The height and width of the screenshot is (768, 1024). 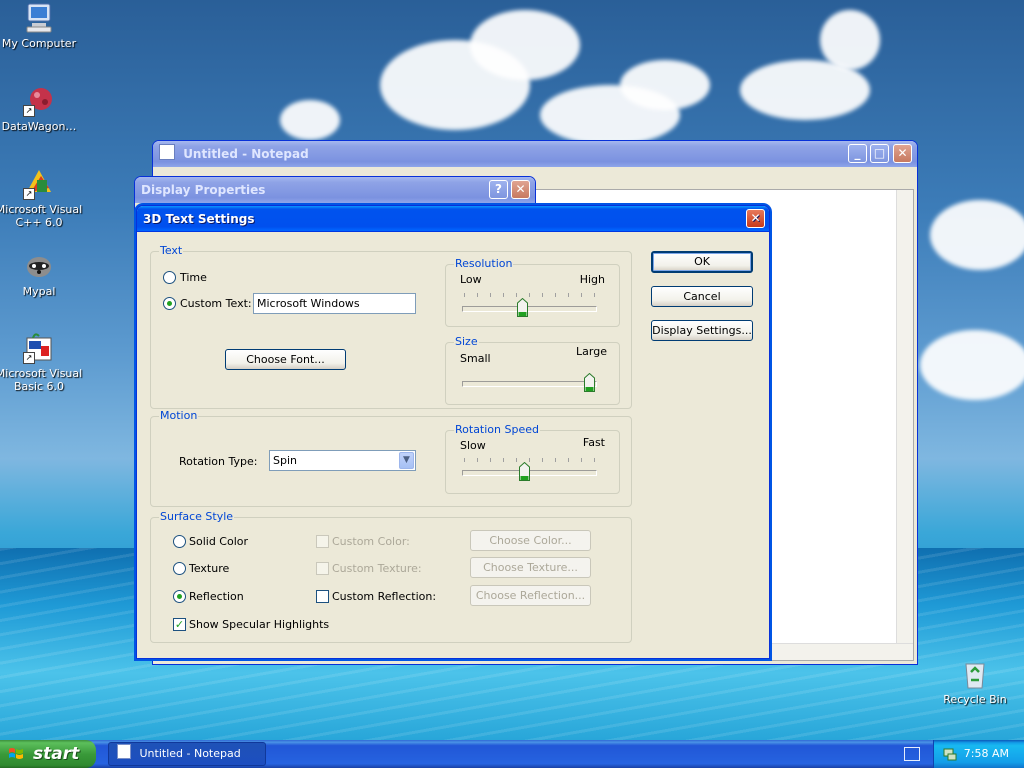 What do you see at coordinates (179, 415) in the screenshot?
I see `motion-legend: Motion` at bounding box center [179, 415].